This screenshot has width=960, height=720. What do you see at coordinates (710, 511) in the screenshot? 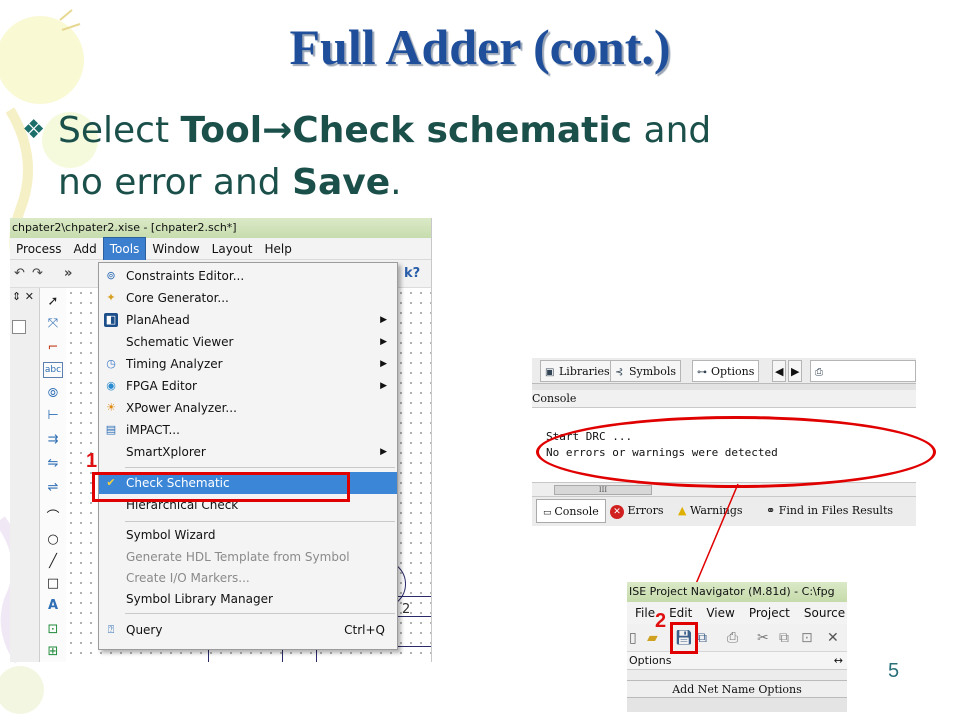
I see `tab-warnings: ▲ Warnings` at bounding box center [710, 511].